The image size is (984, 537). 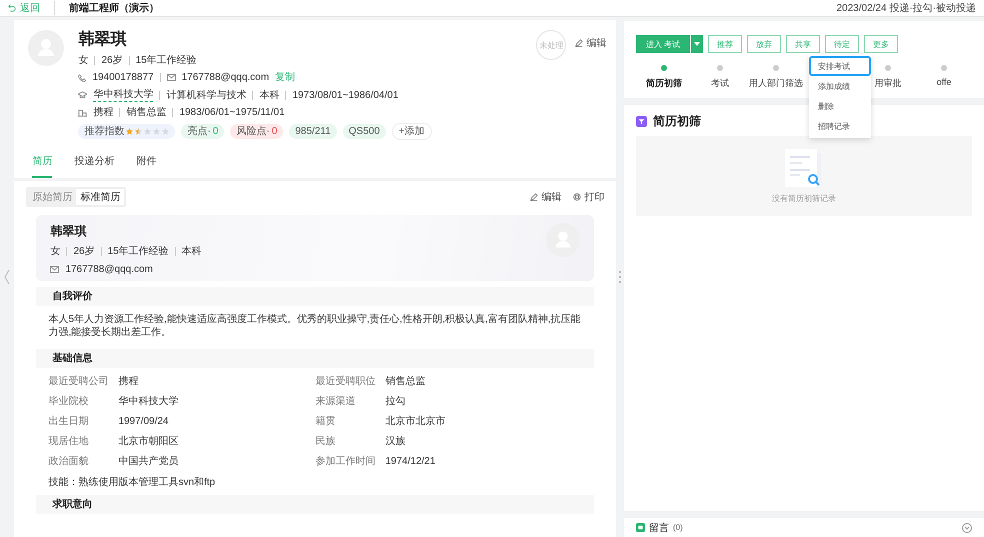 I want to click on step-label: 考试, so click(x=720, y=83).